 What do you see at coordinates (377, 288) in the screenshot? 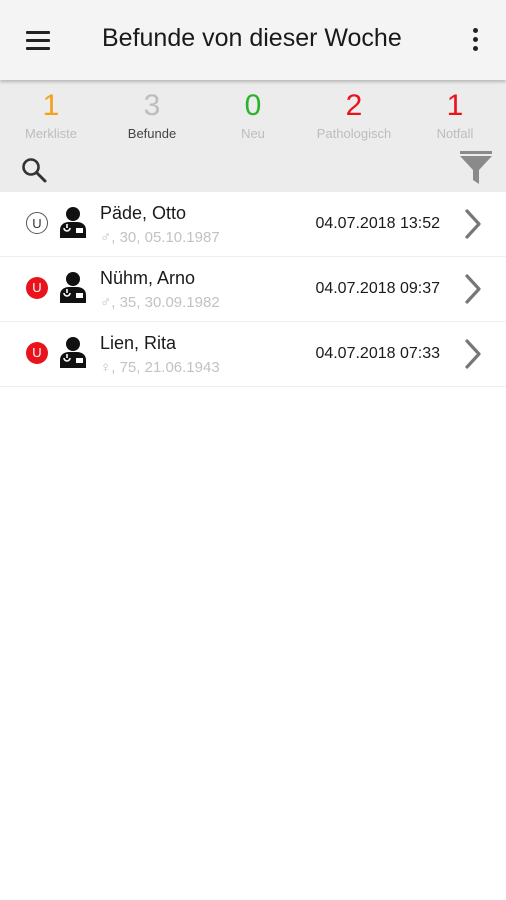
I see `result-datetime: 04.07.2018 09:37` at bounding box center [377, 288].